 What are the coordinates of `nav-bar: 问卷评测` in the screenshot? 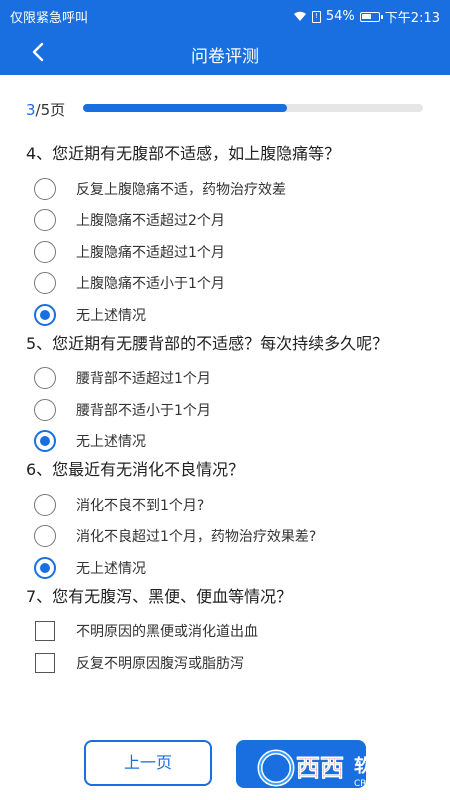 It's located at (225, 52).